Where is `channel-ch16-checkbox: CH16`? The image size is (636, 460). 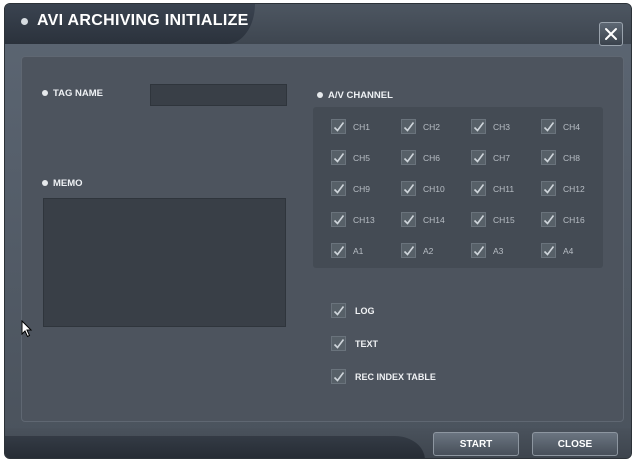
channel-ch16-checkbox: CH16 is located at coordinates (563, 219).